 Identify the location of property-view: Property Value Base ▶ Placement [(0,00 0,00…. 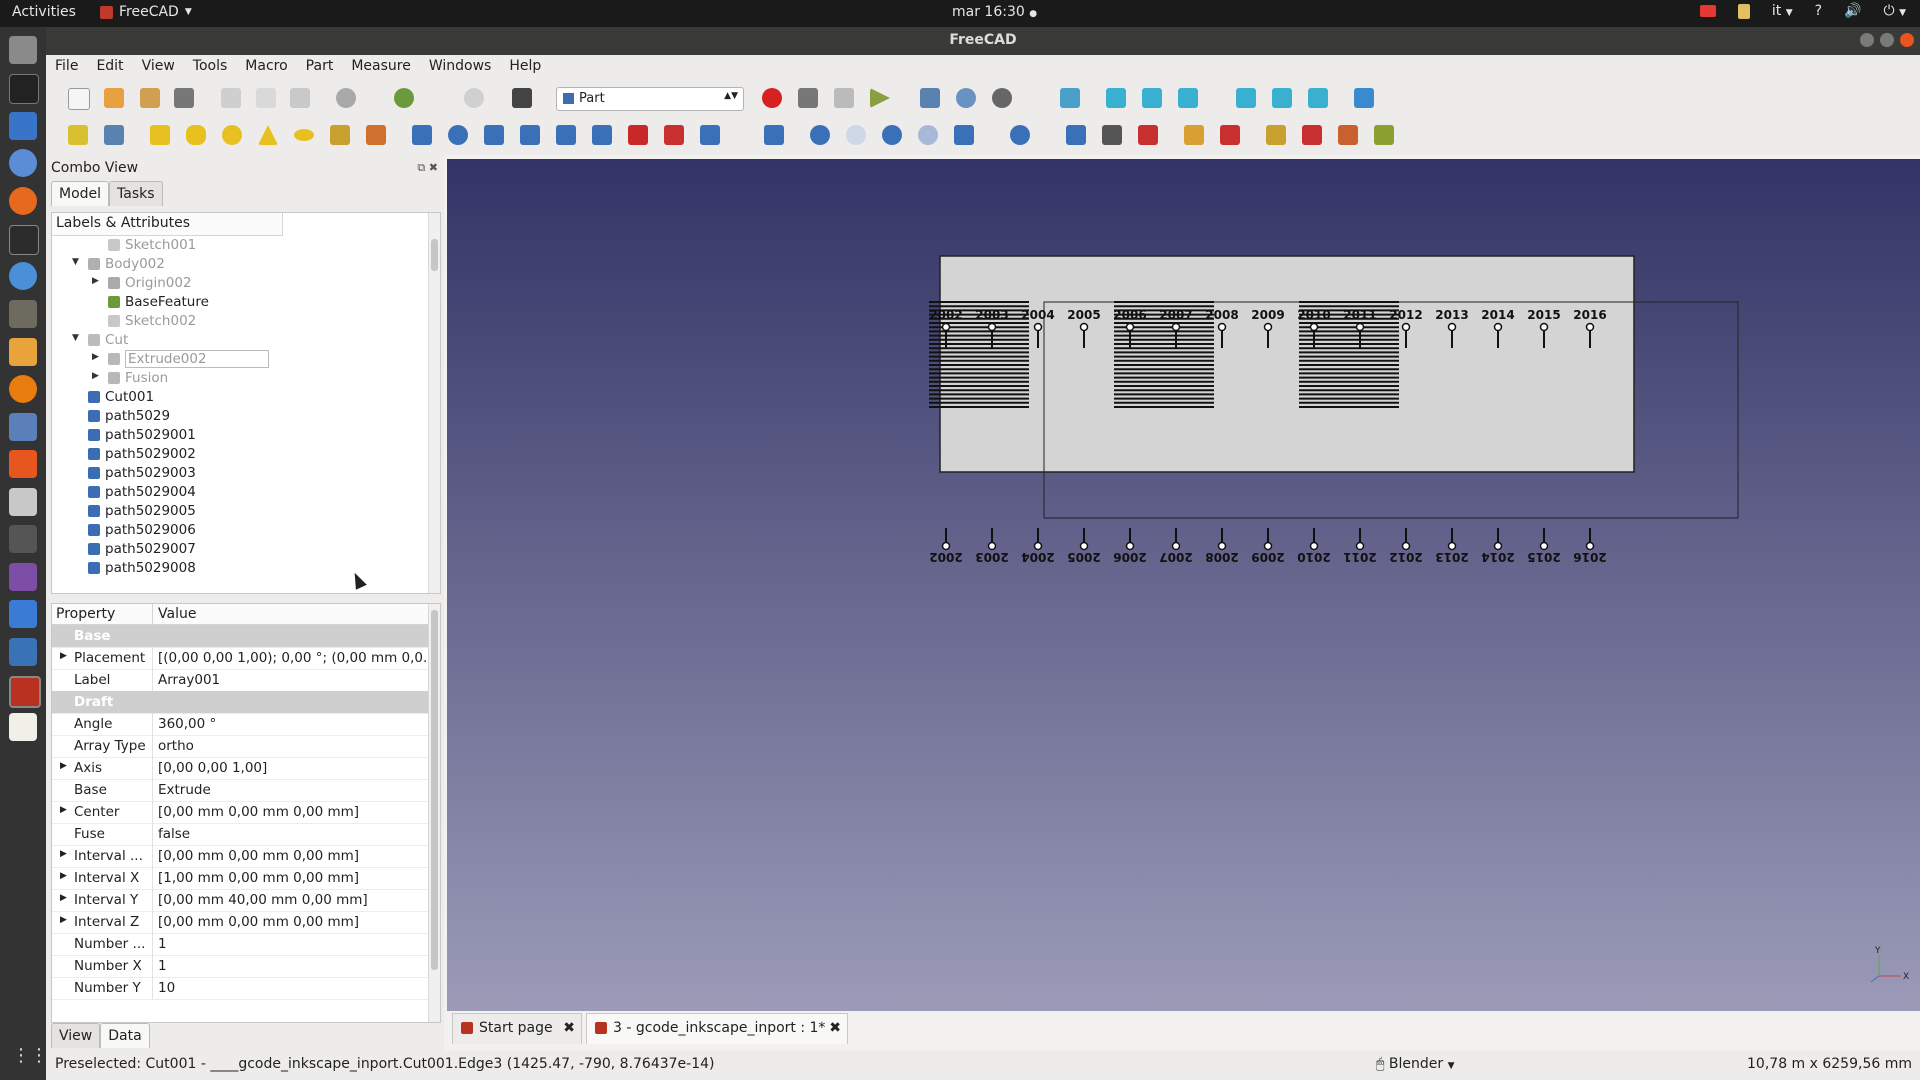
(246, 813).